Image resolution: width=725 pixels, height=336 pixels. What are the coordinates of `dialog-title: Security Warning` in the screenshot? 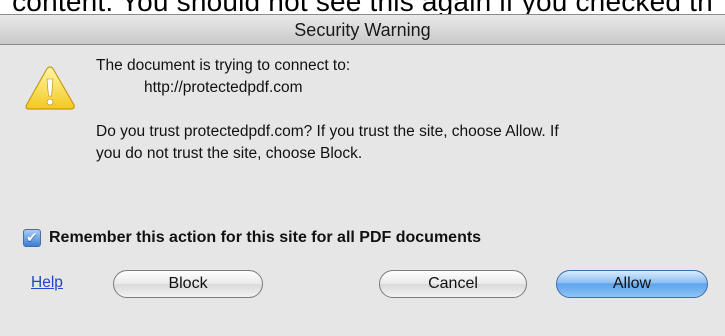 It's located at (362, 30).